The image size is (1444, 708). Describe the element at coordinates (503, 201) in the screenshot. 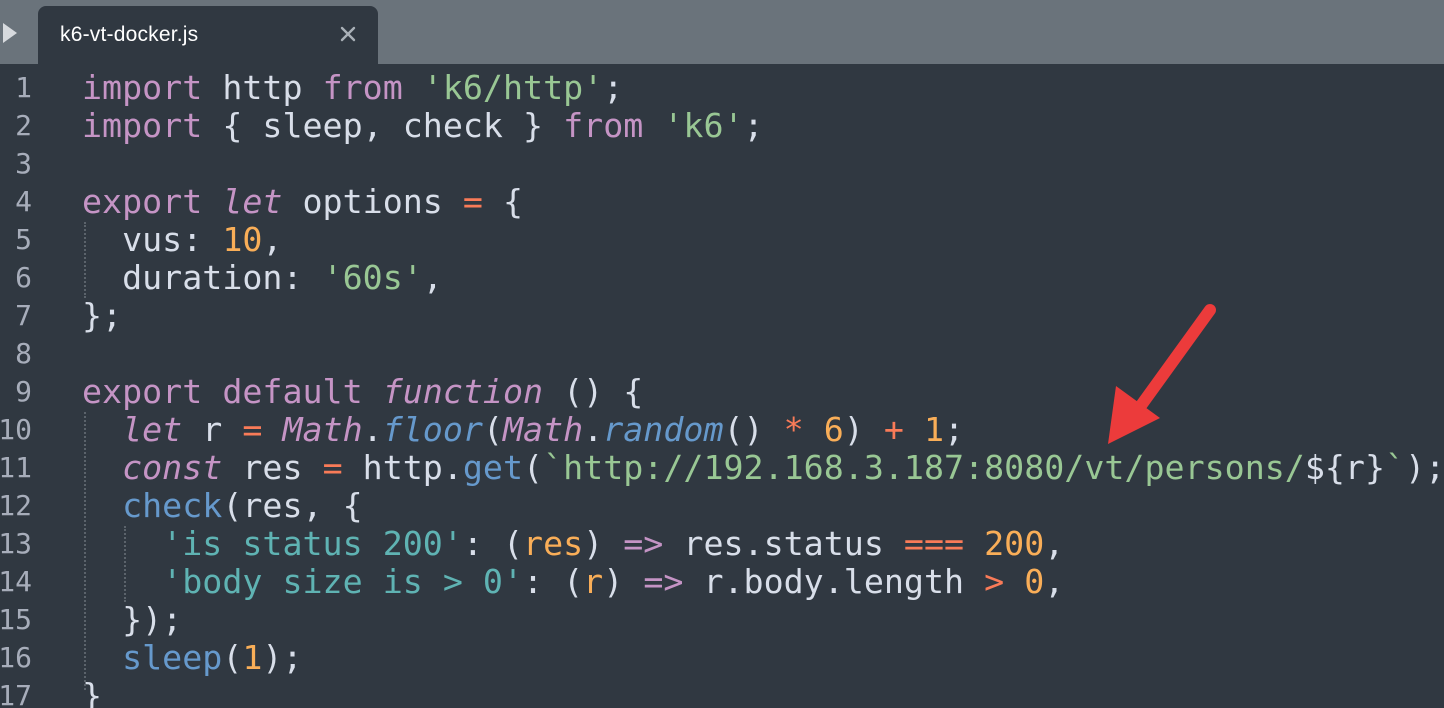

I see `code-token: {` at that location.